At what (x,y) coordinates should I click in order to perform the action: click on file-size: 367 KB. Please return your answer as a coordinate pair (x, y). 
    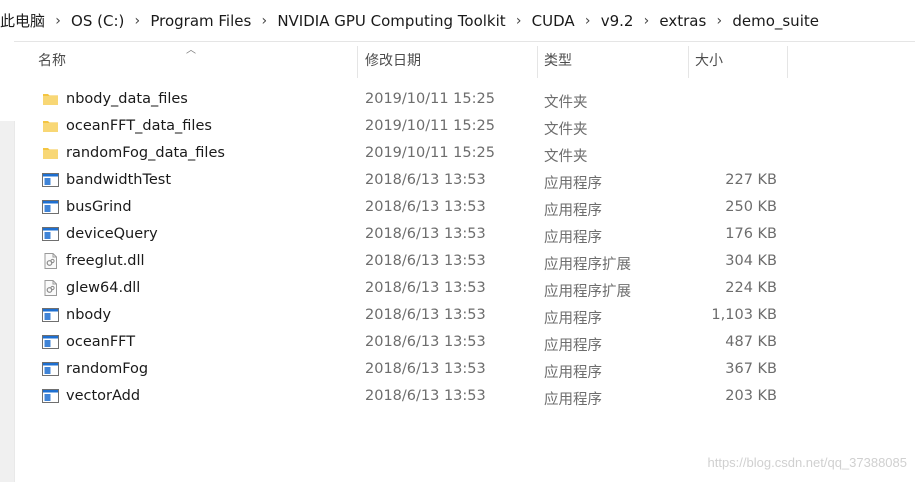
    Looking at the image, I should click on (751, 369).